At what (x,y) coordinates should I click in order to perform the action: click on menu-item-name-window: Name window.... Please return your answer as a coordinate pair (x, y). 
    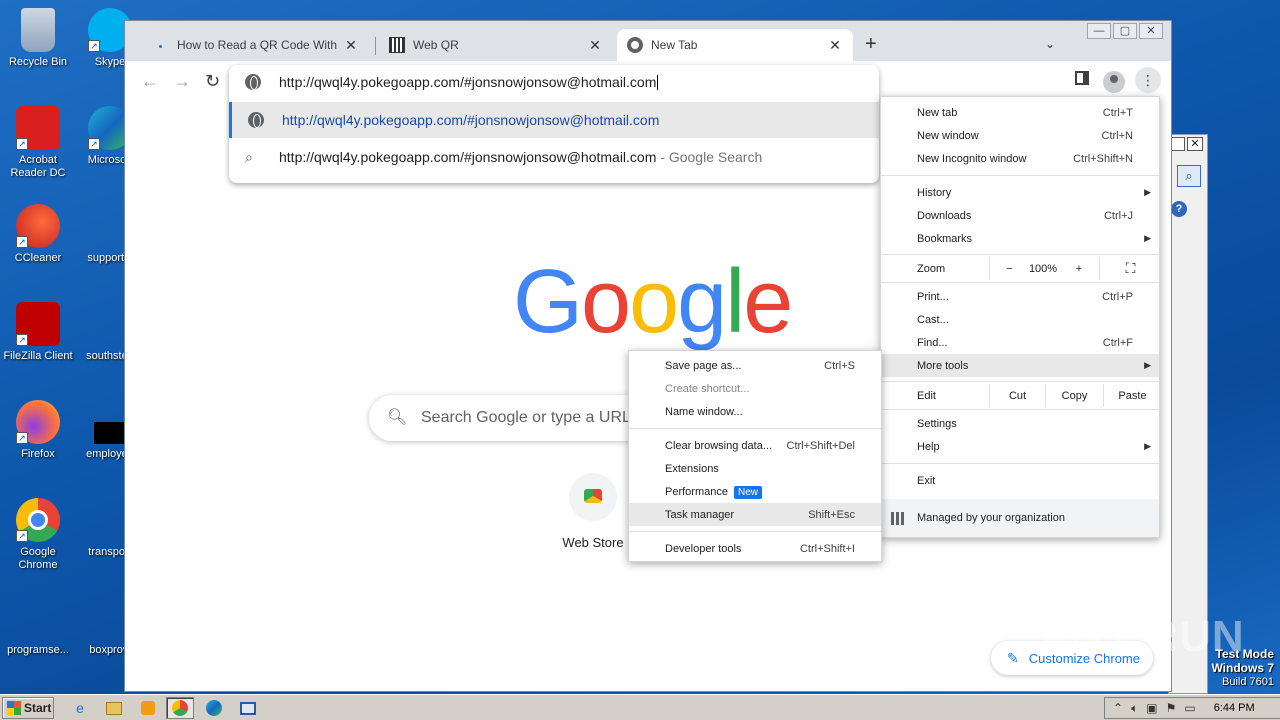
    Looking at the image, I should click on (755, 411).